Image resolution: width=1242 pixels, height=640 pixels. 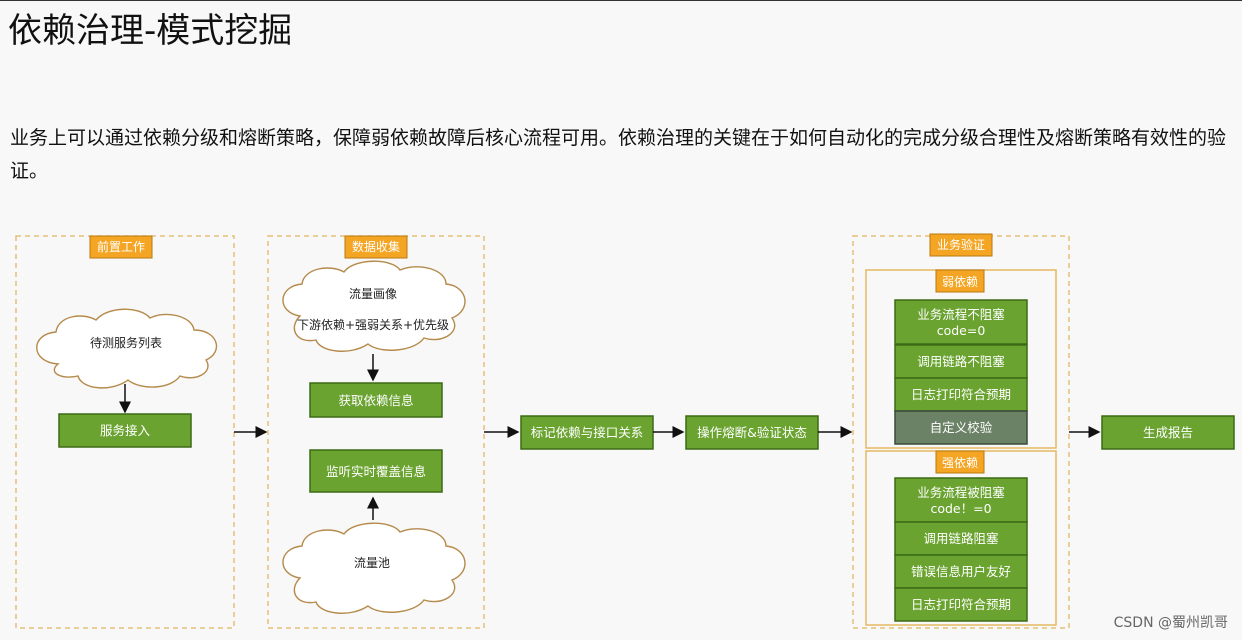 What do you see at coordinates (961, 538) in the screenshot?
I see `strong-chain-text: 调用链路阻塞` at bounding box center [961, 538].